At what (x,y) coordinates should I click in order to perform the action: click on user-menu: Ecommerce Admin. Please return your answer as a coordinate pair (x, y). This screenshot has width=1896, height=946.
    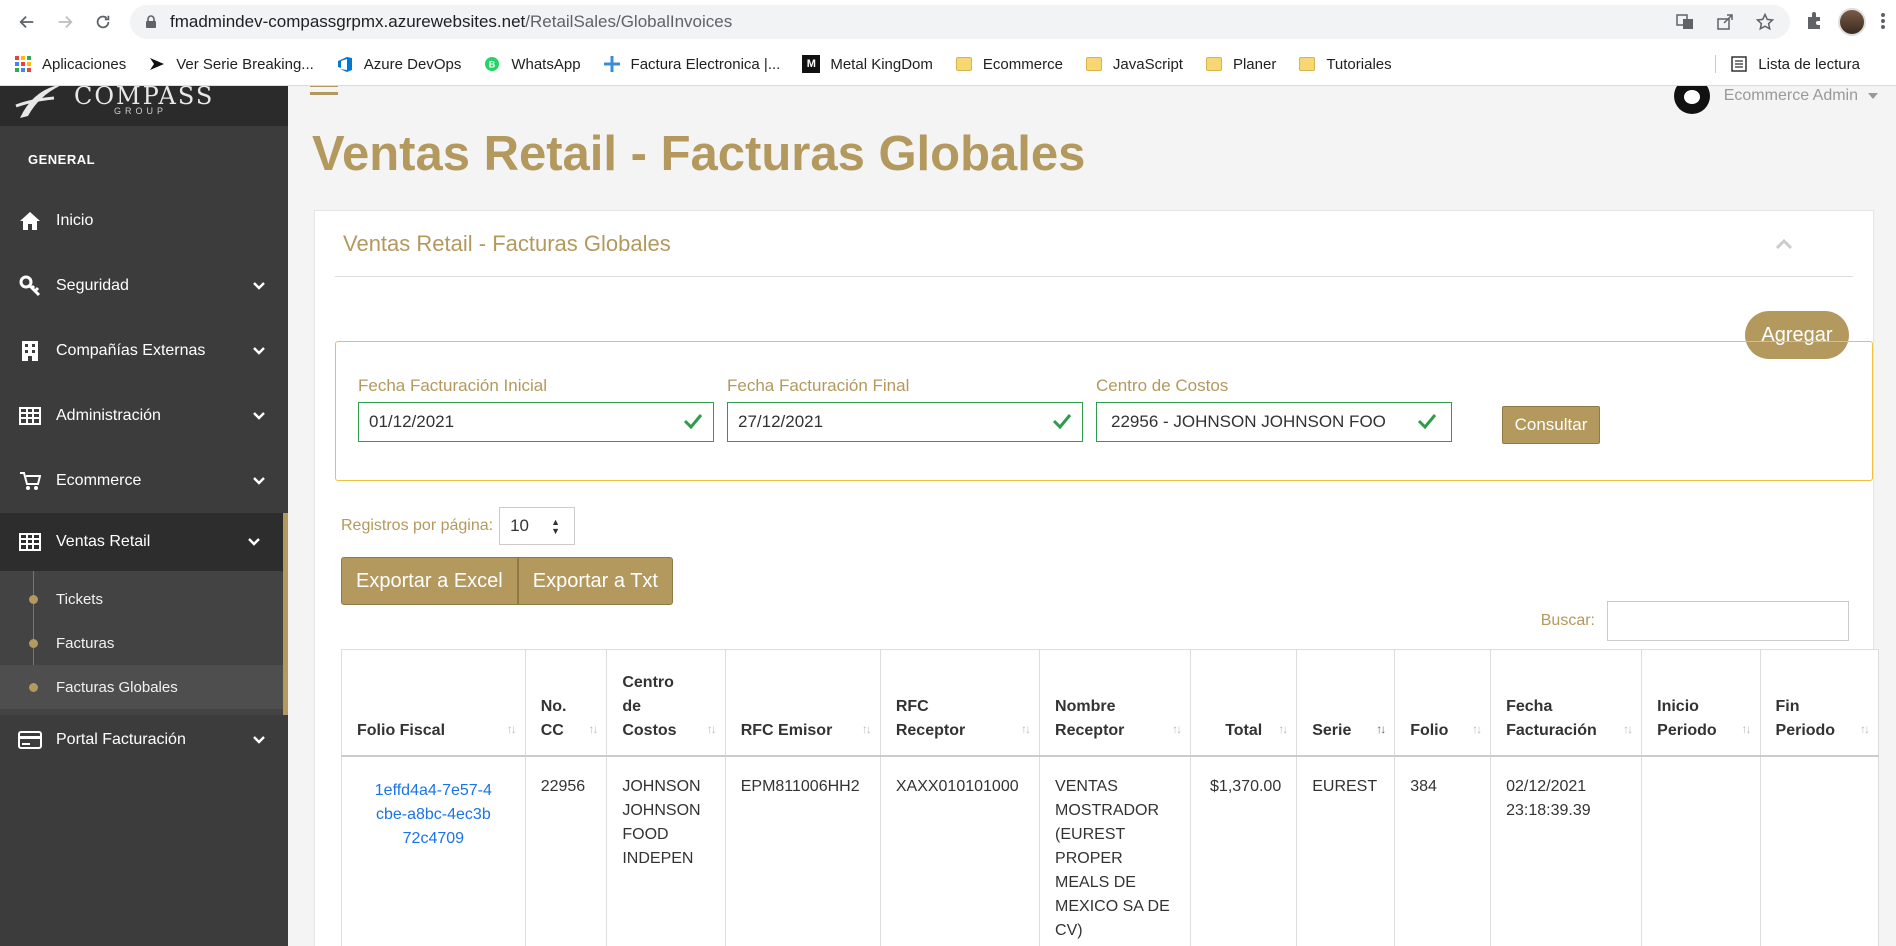
    Looking at the image, I should click on (1775, 100).